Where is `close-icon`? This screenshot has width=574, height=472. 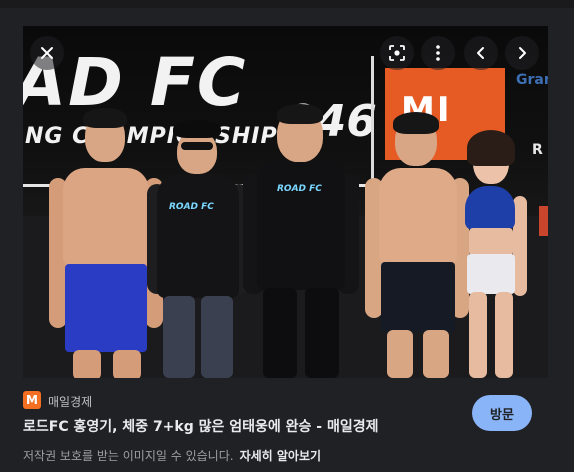 close-icon is located at coordinates (47, 53).